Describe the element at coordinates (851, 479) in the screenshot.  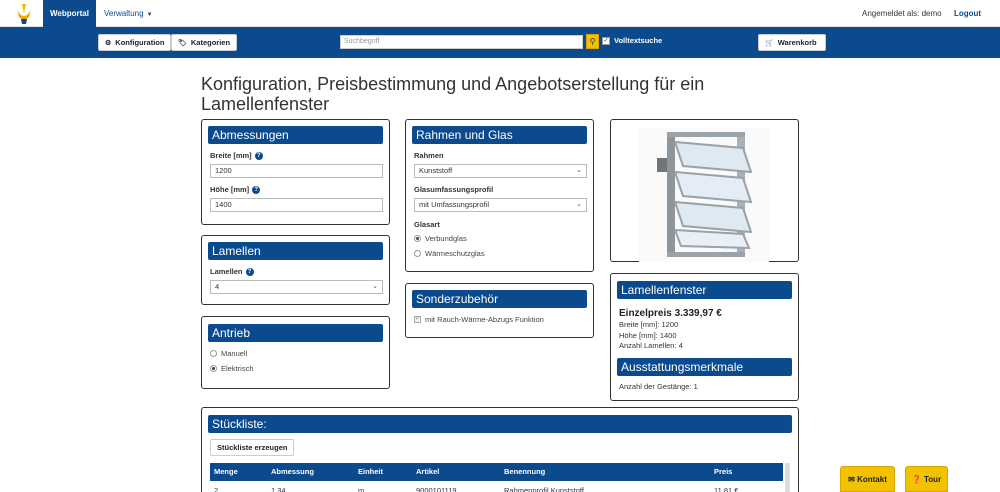
I see `envelope-icon: ✉` at that location.